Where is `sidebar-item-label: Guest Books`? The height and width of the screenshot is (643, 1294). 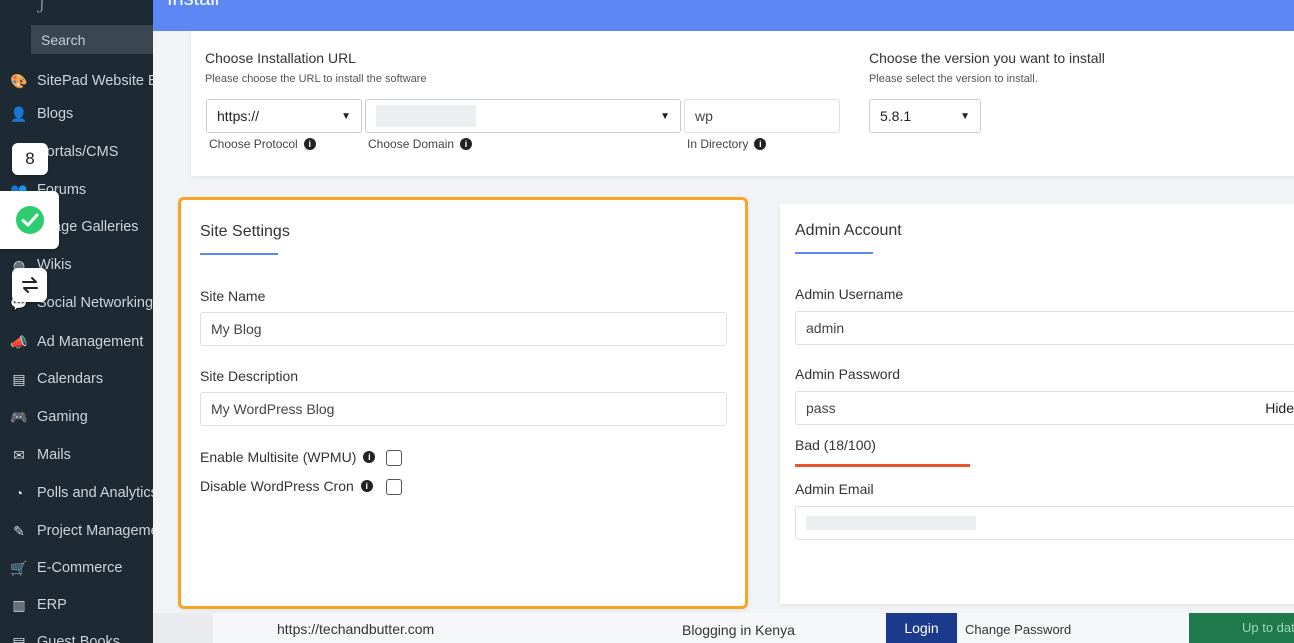 sidebar-item-label: Guest Books is located at coordinates (79, 638).